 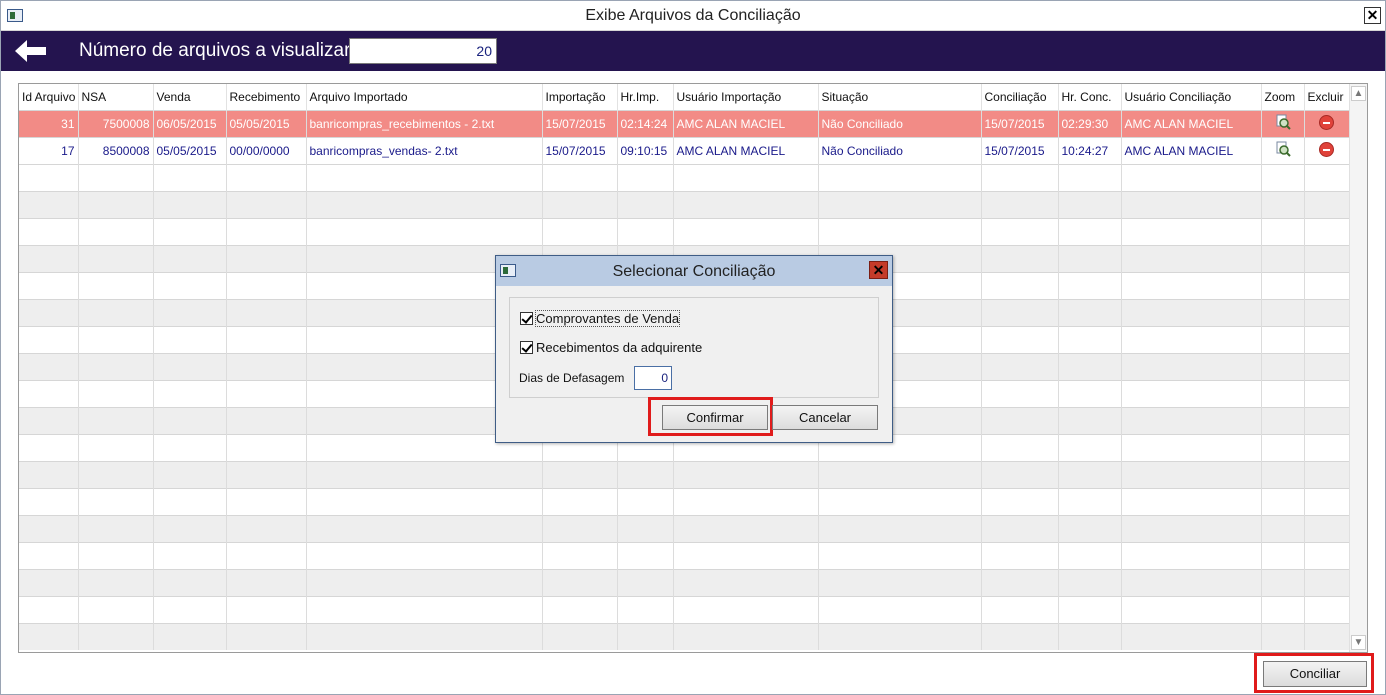 What do you see at coordinates (1358, 642) in the screenshot?
I see `scroll-down-icon: ▼` at bounding box center [1358, 642].